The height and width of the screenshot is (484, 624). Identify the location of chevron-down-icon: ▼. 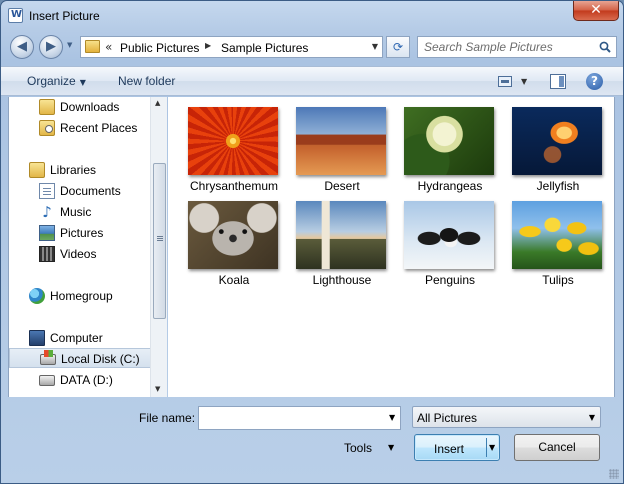
(82, 82).